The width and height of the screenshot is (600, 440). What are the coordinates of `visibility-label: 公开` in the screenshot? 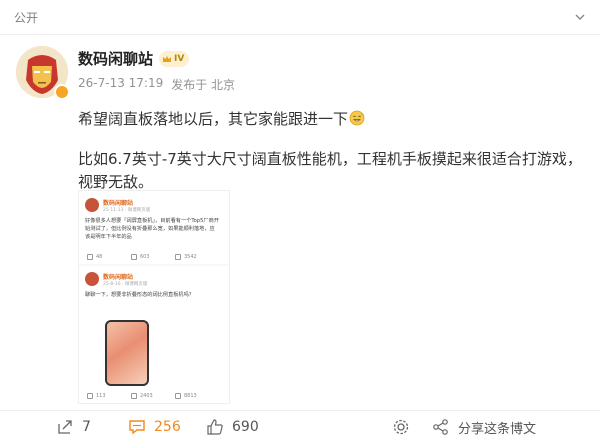 It's located at (26, 17).